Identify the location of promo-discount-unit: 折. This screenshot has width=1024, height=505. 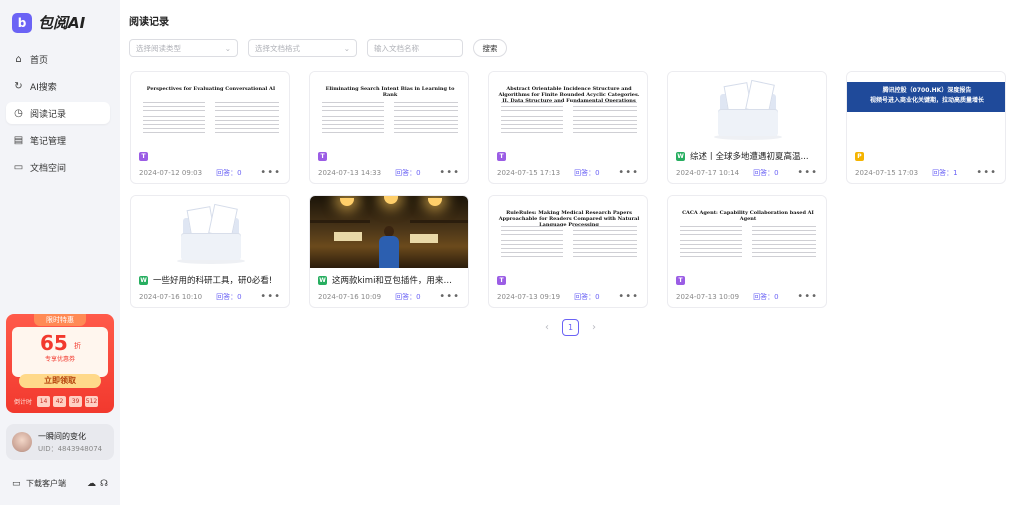
(77, 346).